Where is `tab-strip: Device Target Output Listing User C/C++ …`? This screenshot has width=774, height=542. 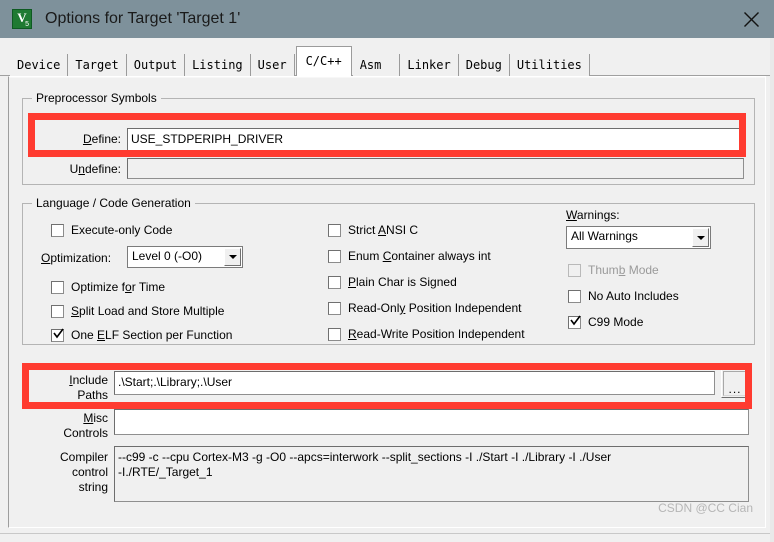 tab-strip: Device Target Output Listing User C/C++ … is located at coordinates (387, 57).